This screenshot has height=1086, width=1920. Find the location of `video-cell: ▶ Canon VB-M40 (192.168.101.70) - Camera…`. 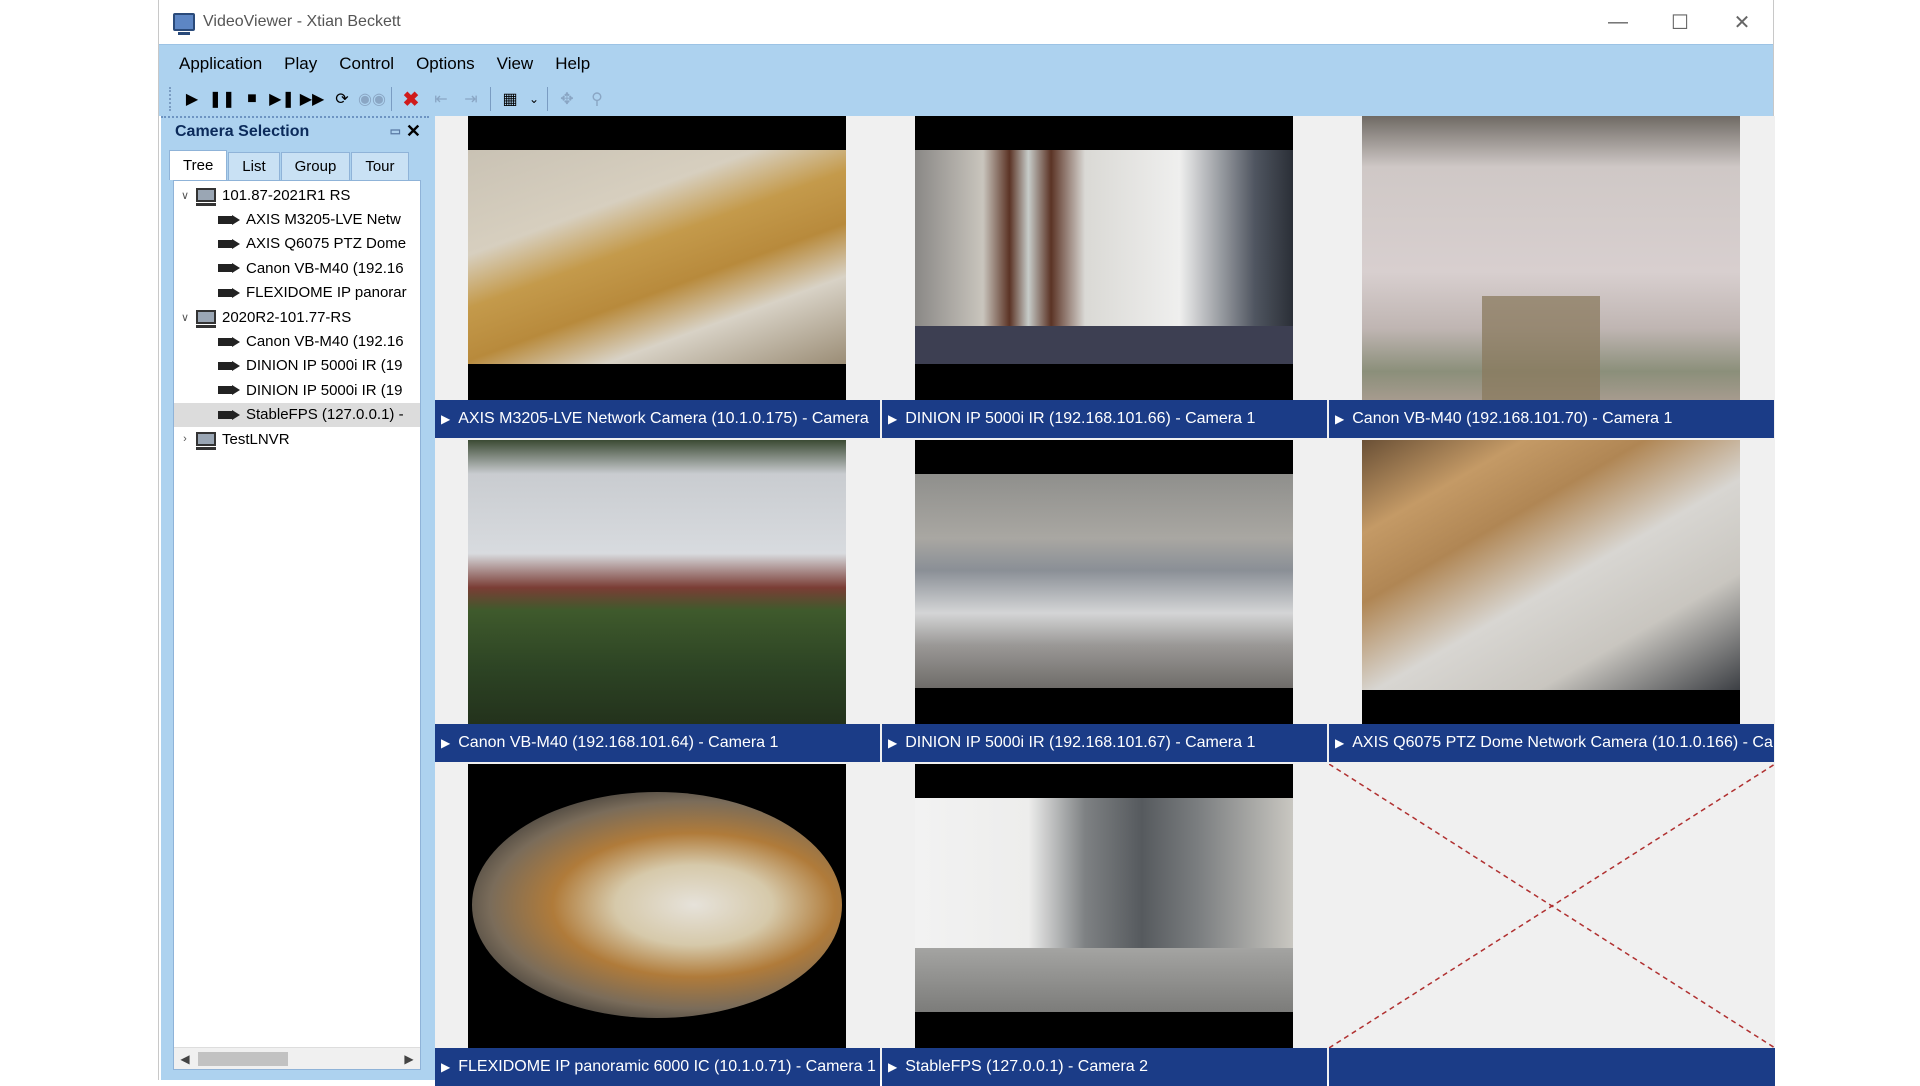

video-cell: ▶ Canon VB-M40 (192.168.101.70) - Camera… is located at coordinates (1551, 277).